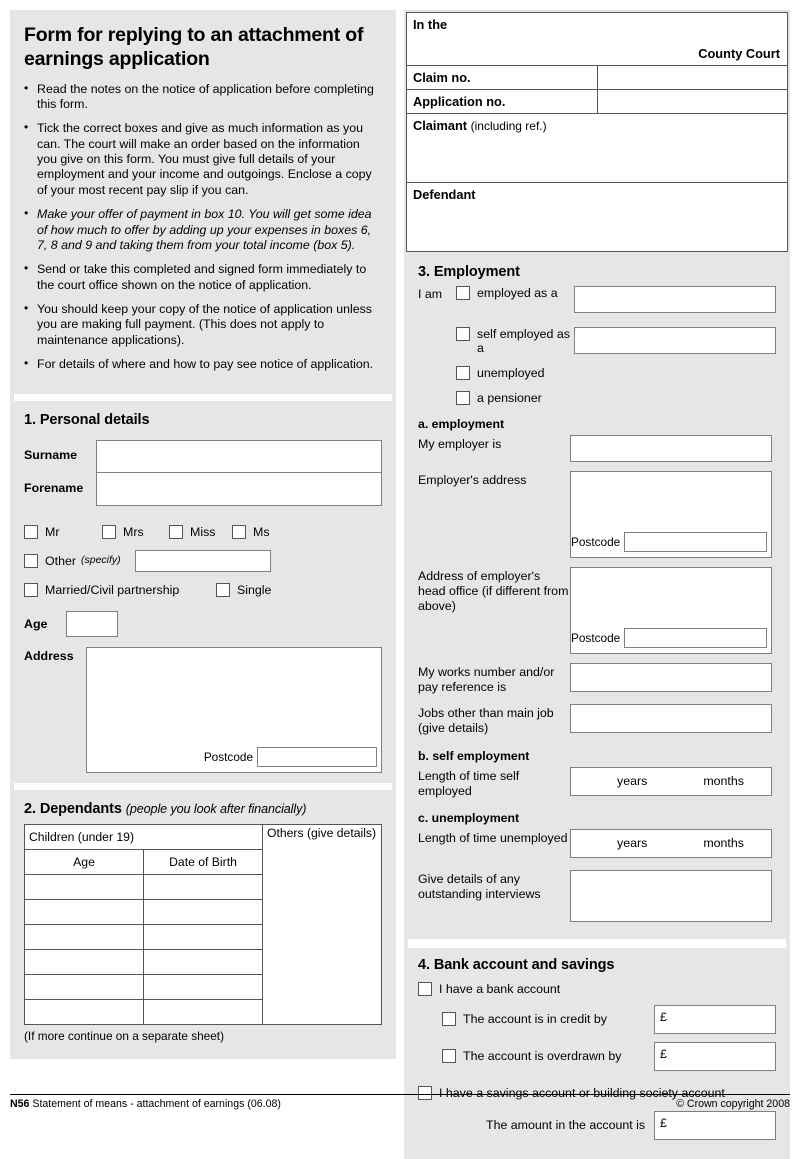 This screenshot has width=800, height=1159. Describe the element at coordinates (322, 924) in the screenshot. I see `others-header-cell: Others (give details)` at that location.